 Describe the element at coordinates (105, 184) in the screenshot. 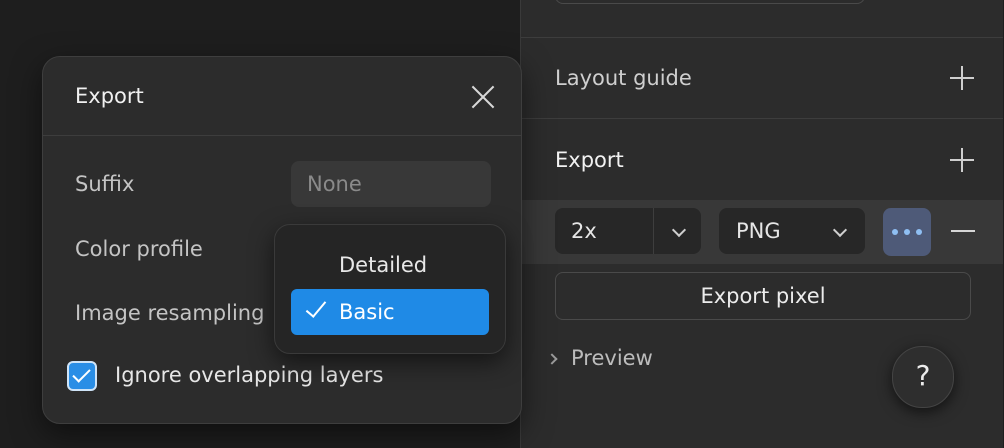

I see `suffix-label: Suffix` at that location.